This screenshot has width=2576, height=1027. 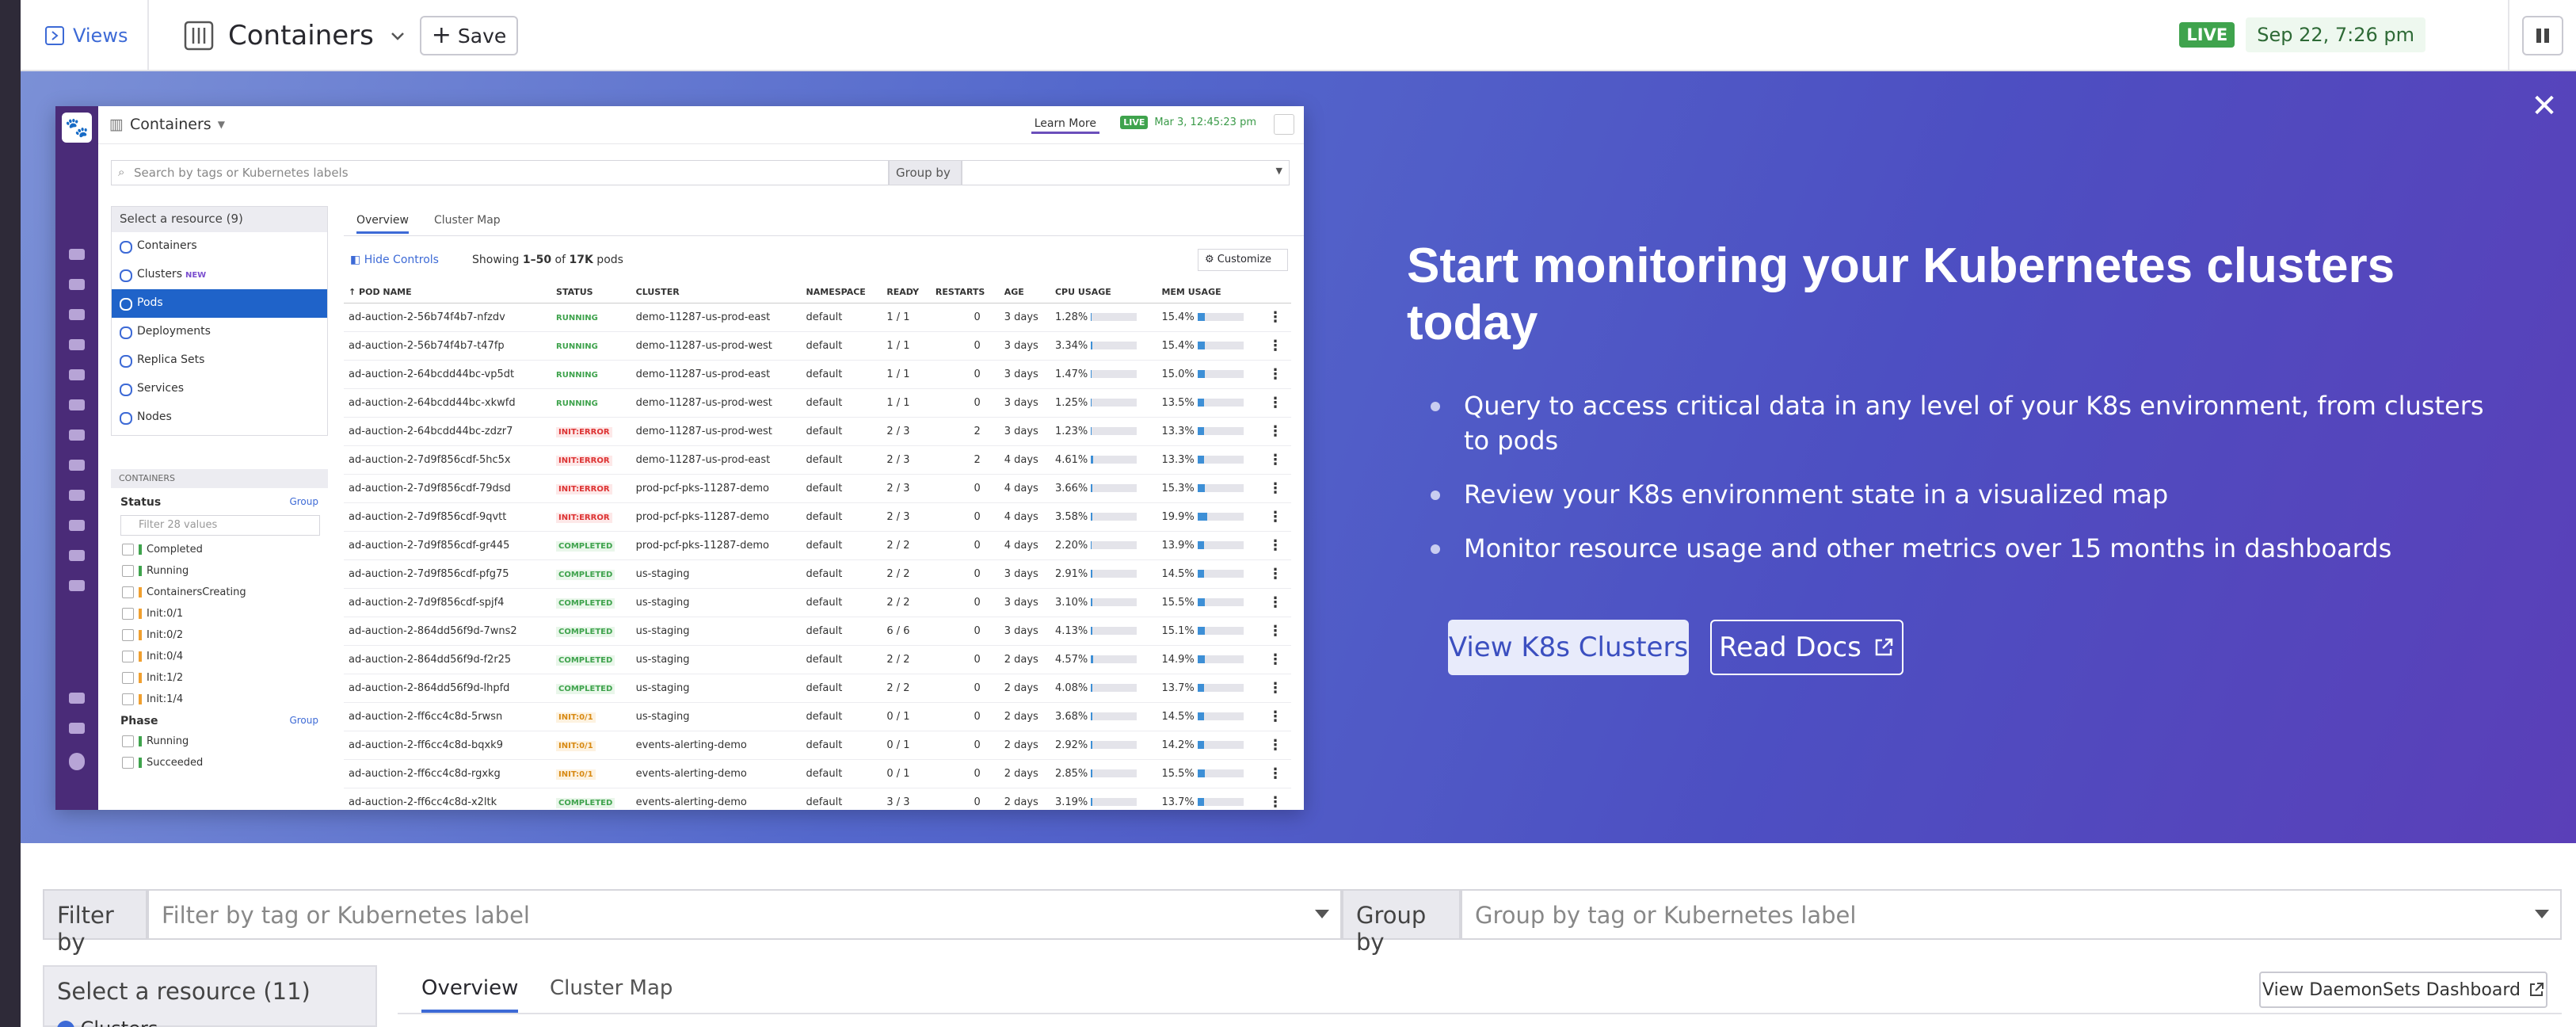 I want to click on restarts-cell: 2, so click(x=965, y=460).